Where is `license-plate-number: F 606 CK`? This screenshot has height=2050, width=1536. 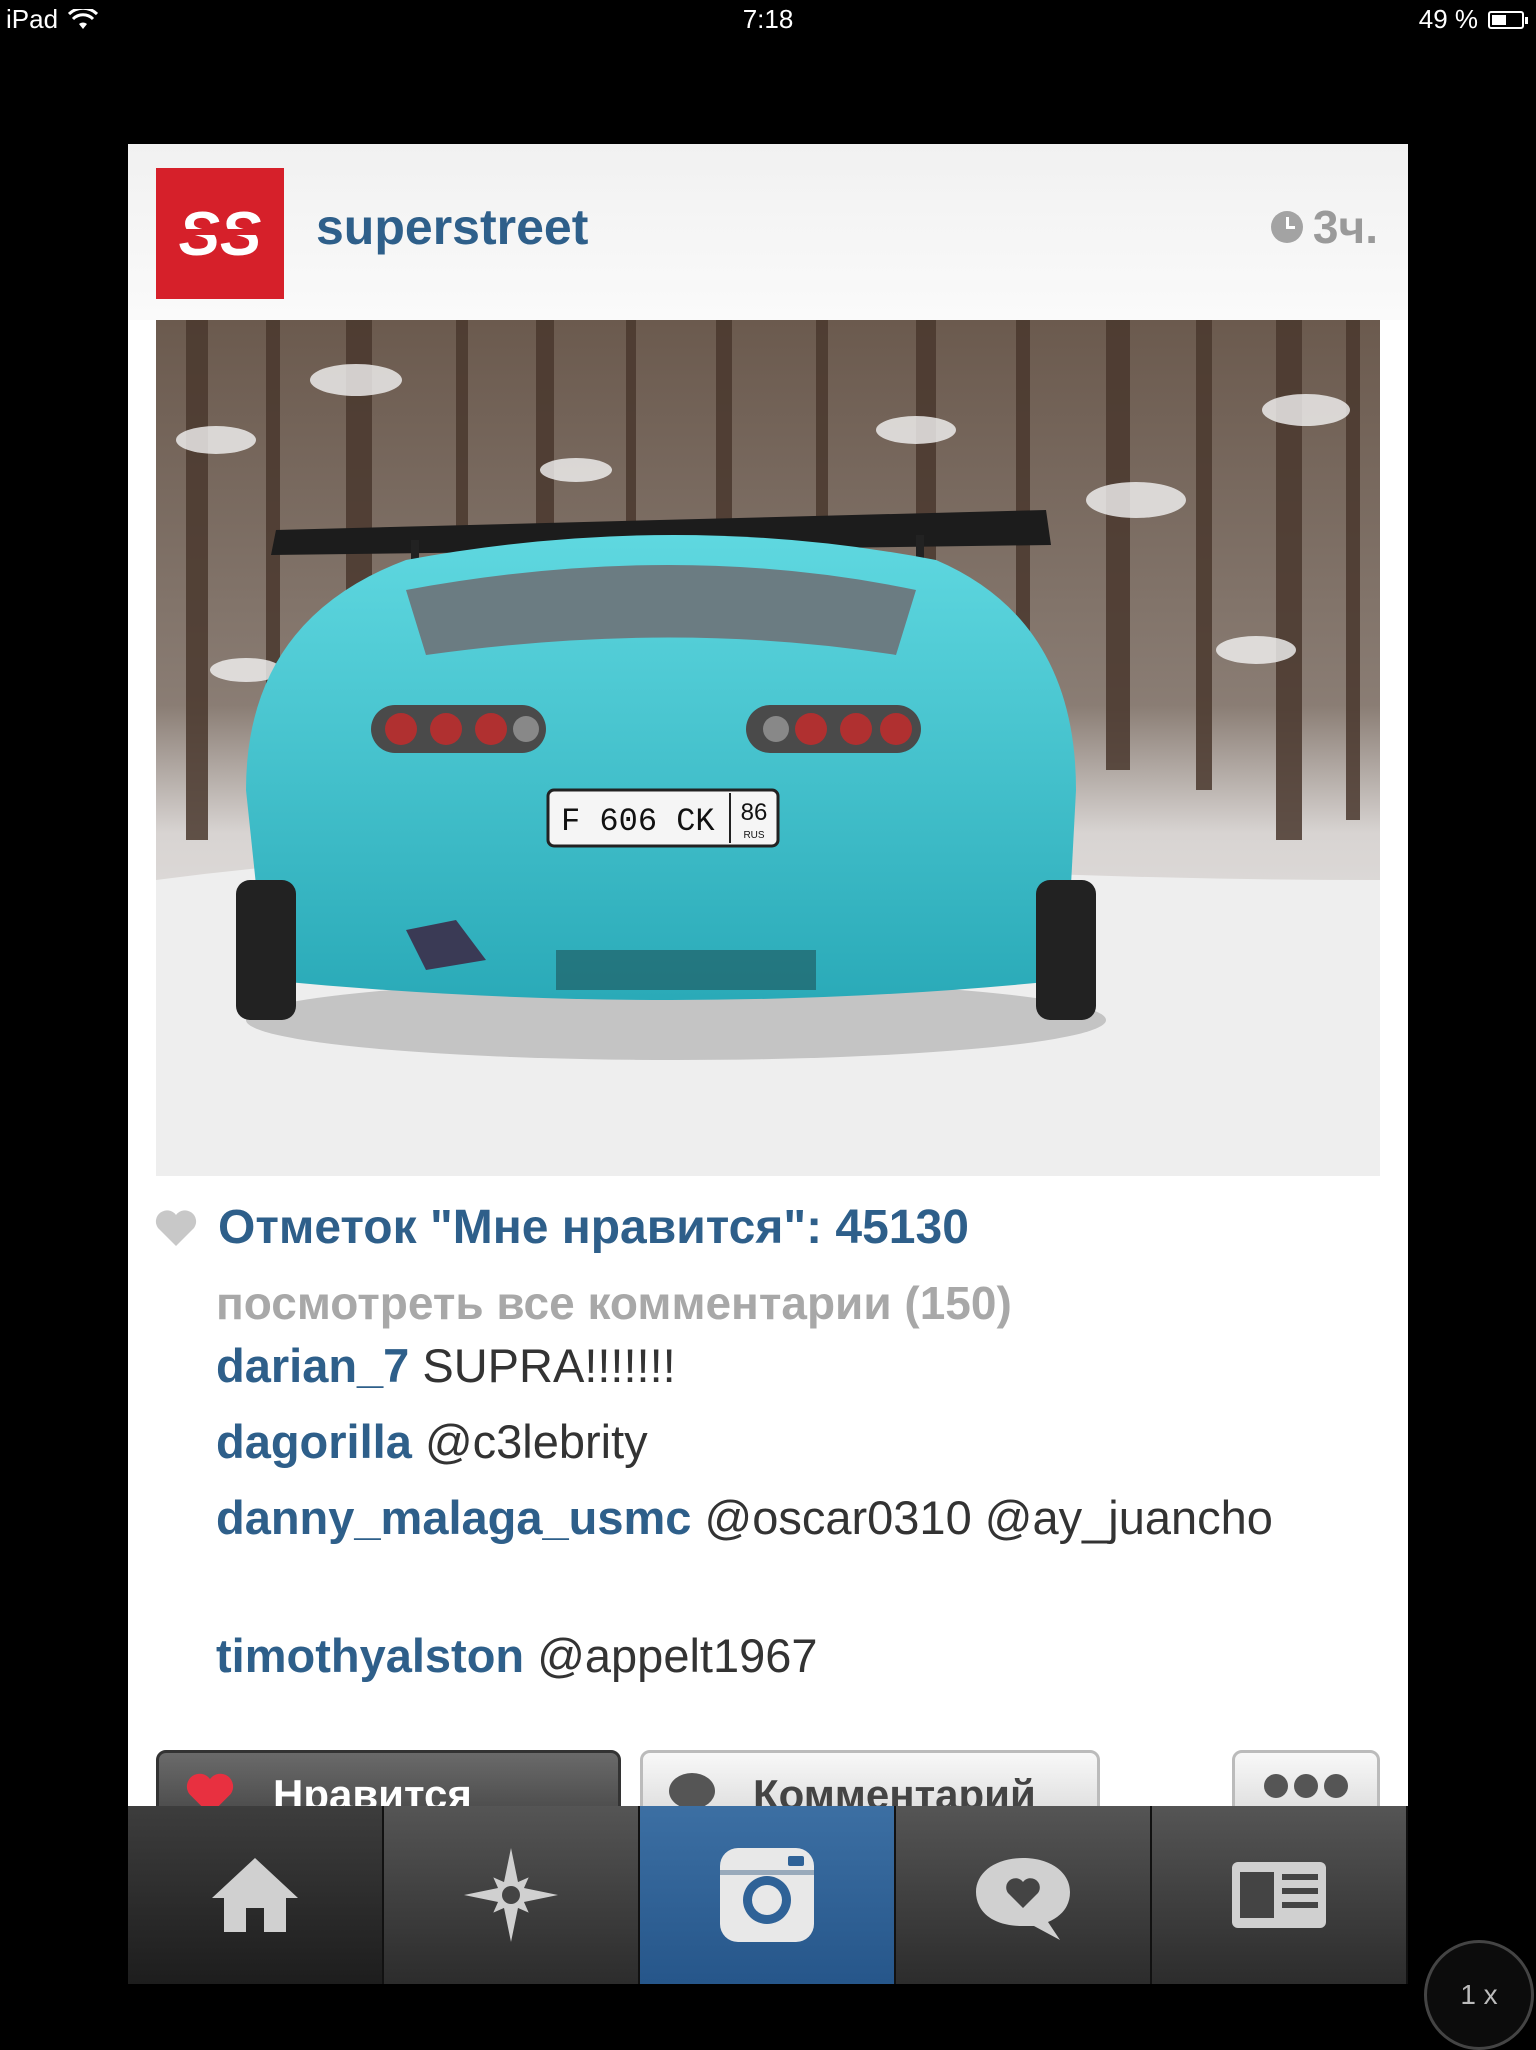
license-plate-number: F 606 CK is located at coordinates (638, 821).